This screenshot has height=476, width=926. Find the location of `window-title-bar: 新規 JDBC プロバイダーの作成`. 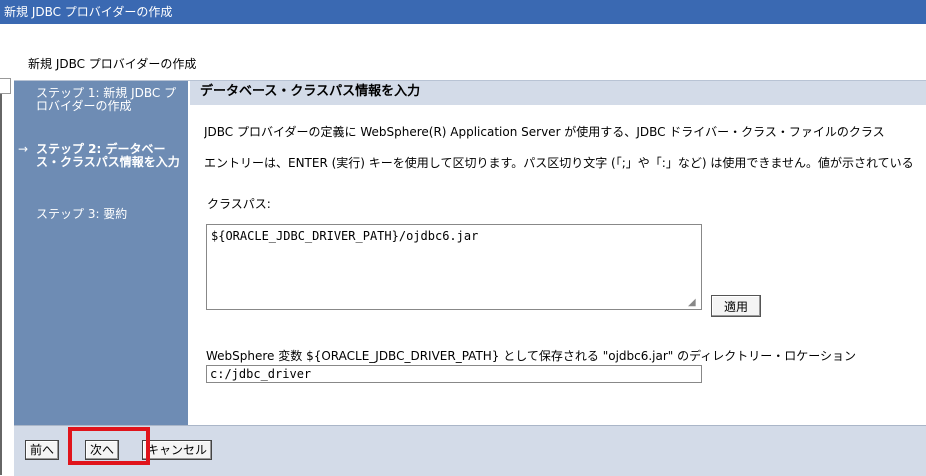

window-title-bar: 新規 JDBC プロバイダーの作成 is located at coordinates (463, 12).